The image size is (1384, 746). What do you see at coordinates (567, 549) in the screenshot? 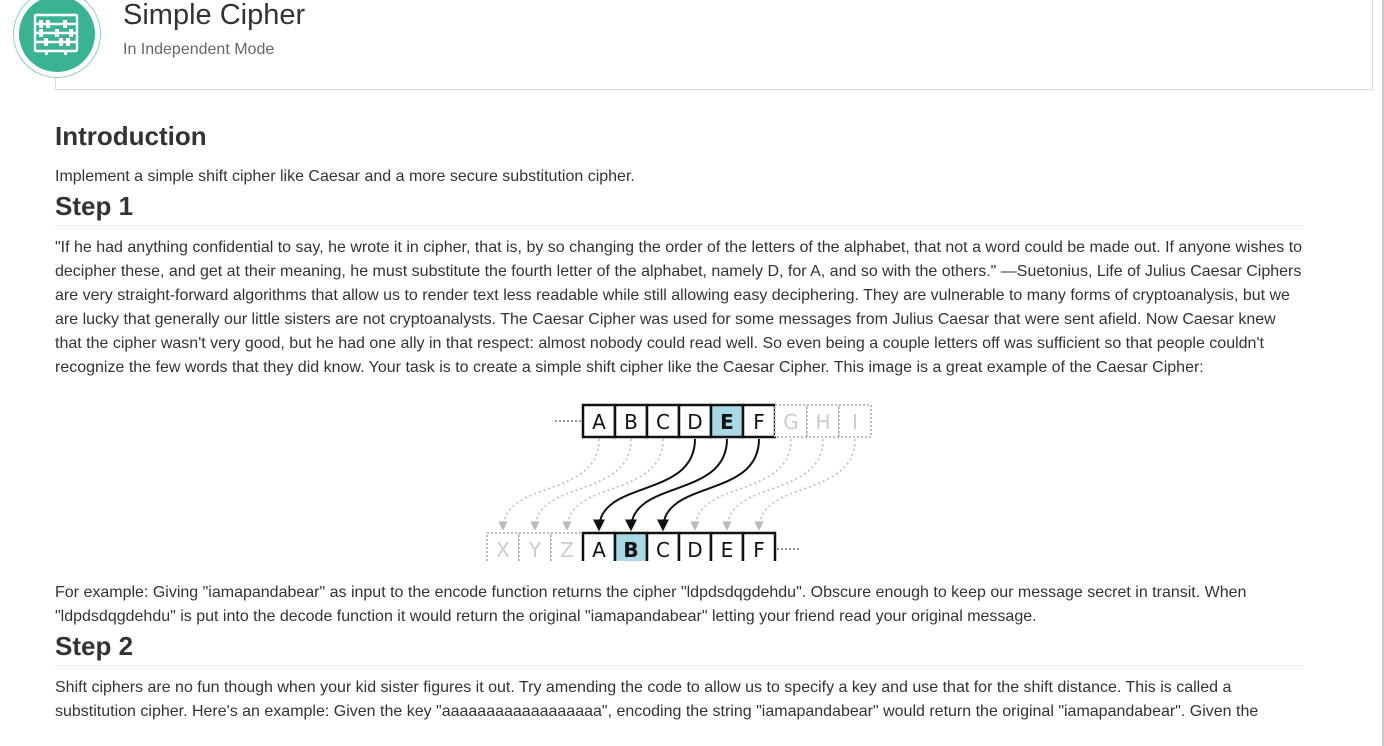
I see `bottom-faded-letter: Z` at bounding box center [567, 549].